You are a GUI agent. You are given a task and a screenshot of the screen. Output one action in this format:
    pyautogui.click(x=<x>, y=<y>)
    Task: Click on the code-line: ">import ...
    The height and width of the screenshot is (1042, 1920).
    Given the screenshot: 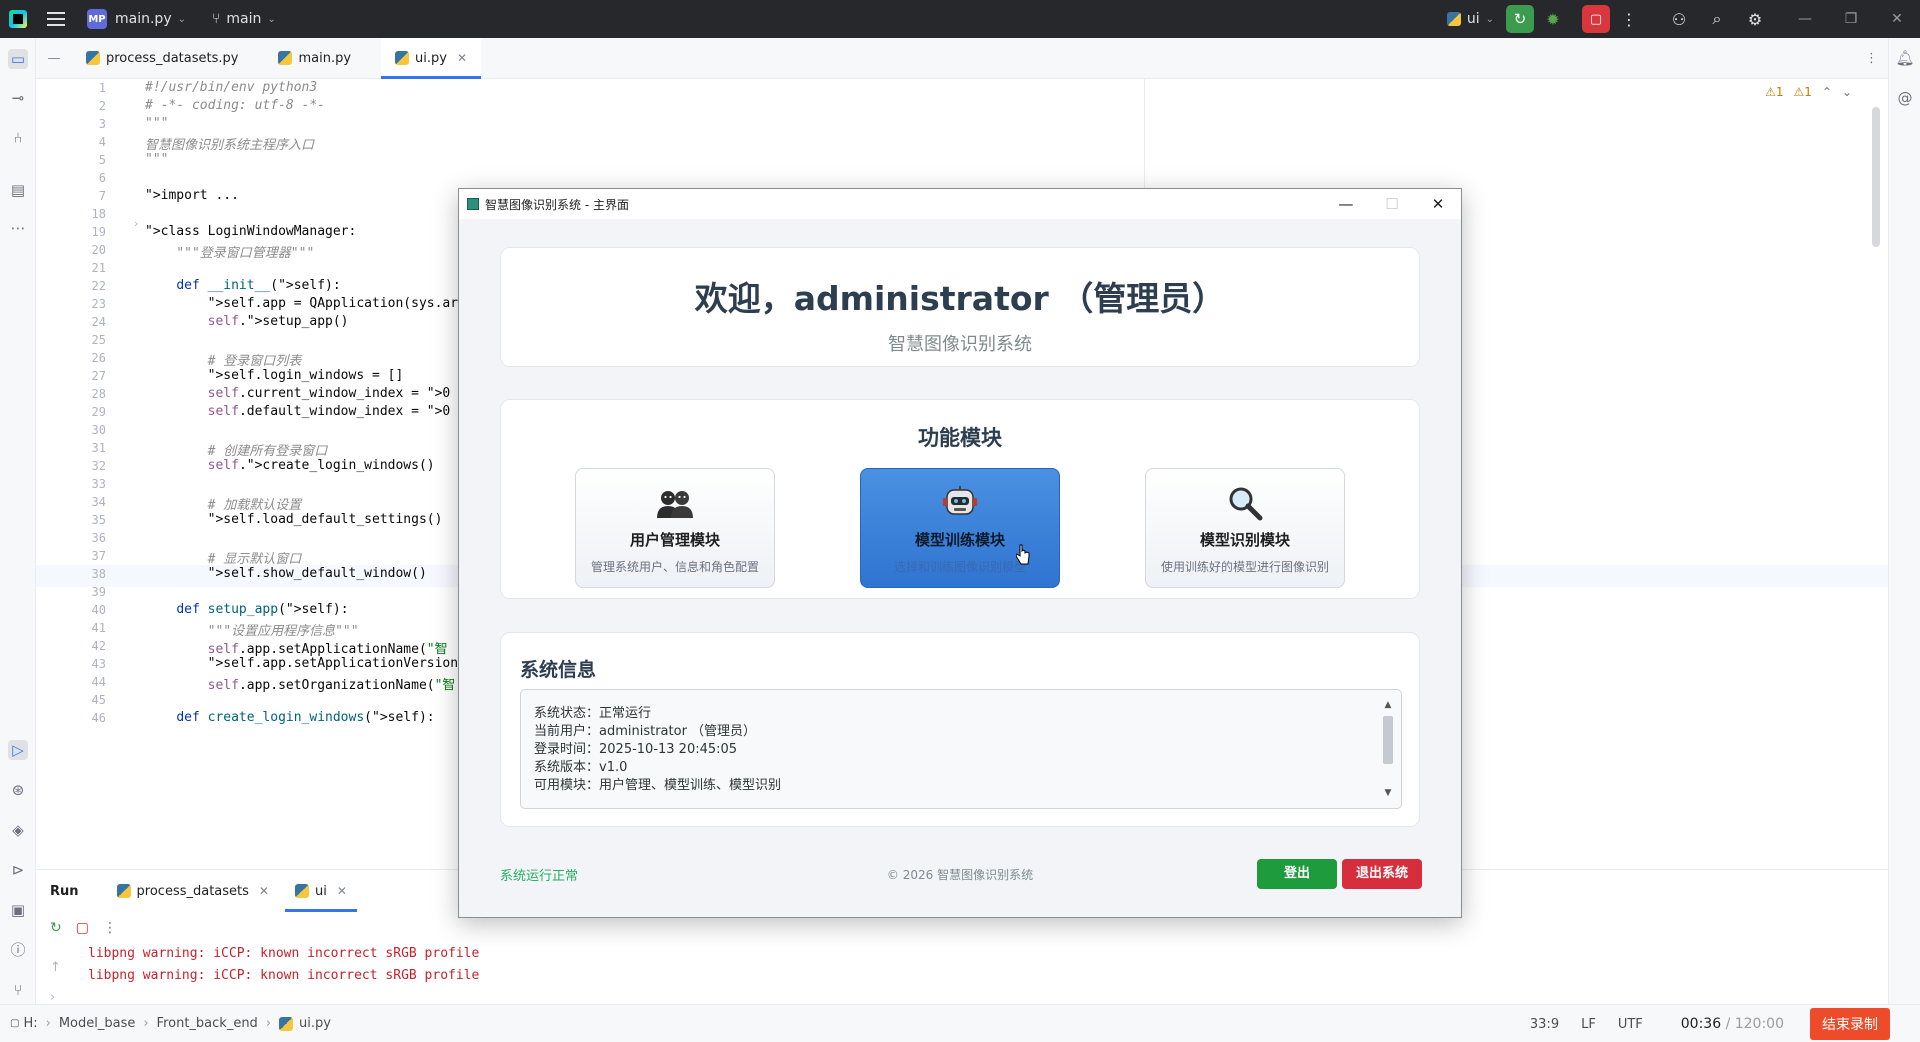 What is the action you would take?
    pyautogui.click(x=192, y=195)
    